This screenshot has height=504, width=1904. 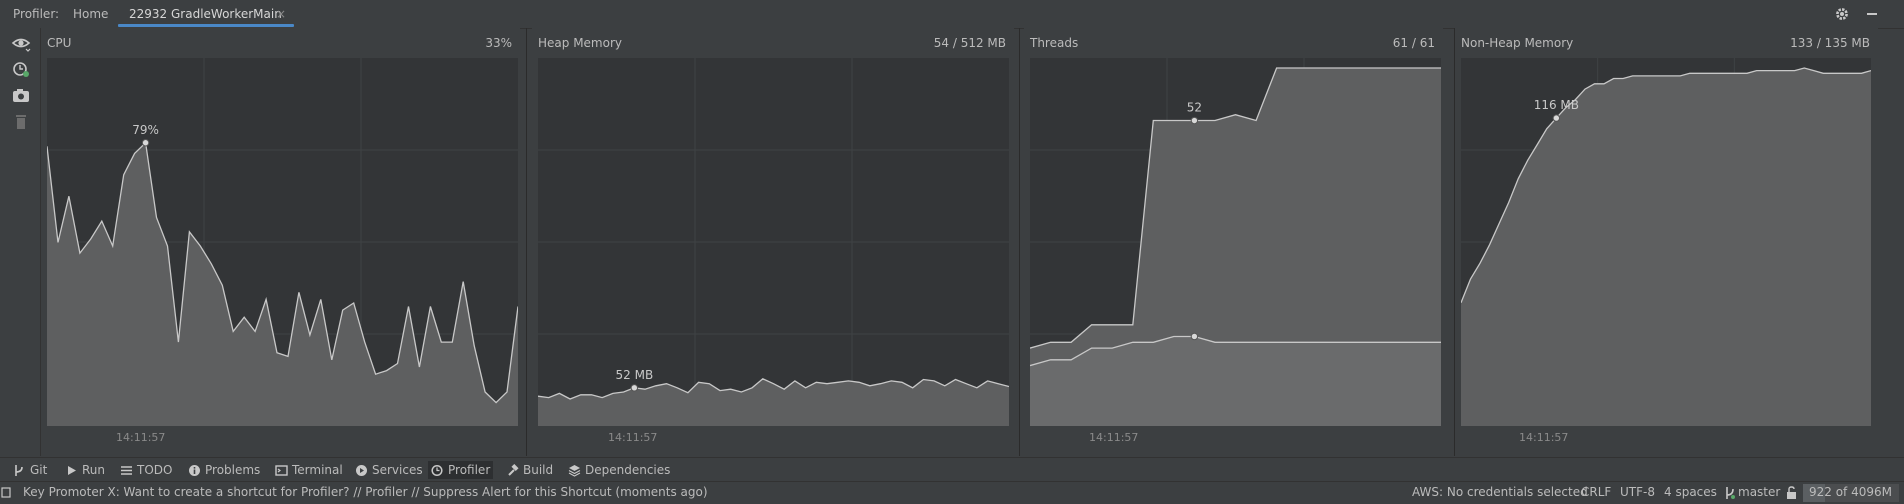 I want to click on tool-window-build: Build, so click(x=529, y=470).